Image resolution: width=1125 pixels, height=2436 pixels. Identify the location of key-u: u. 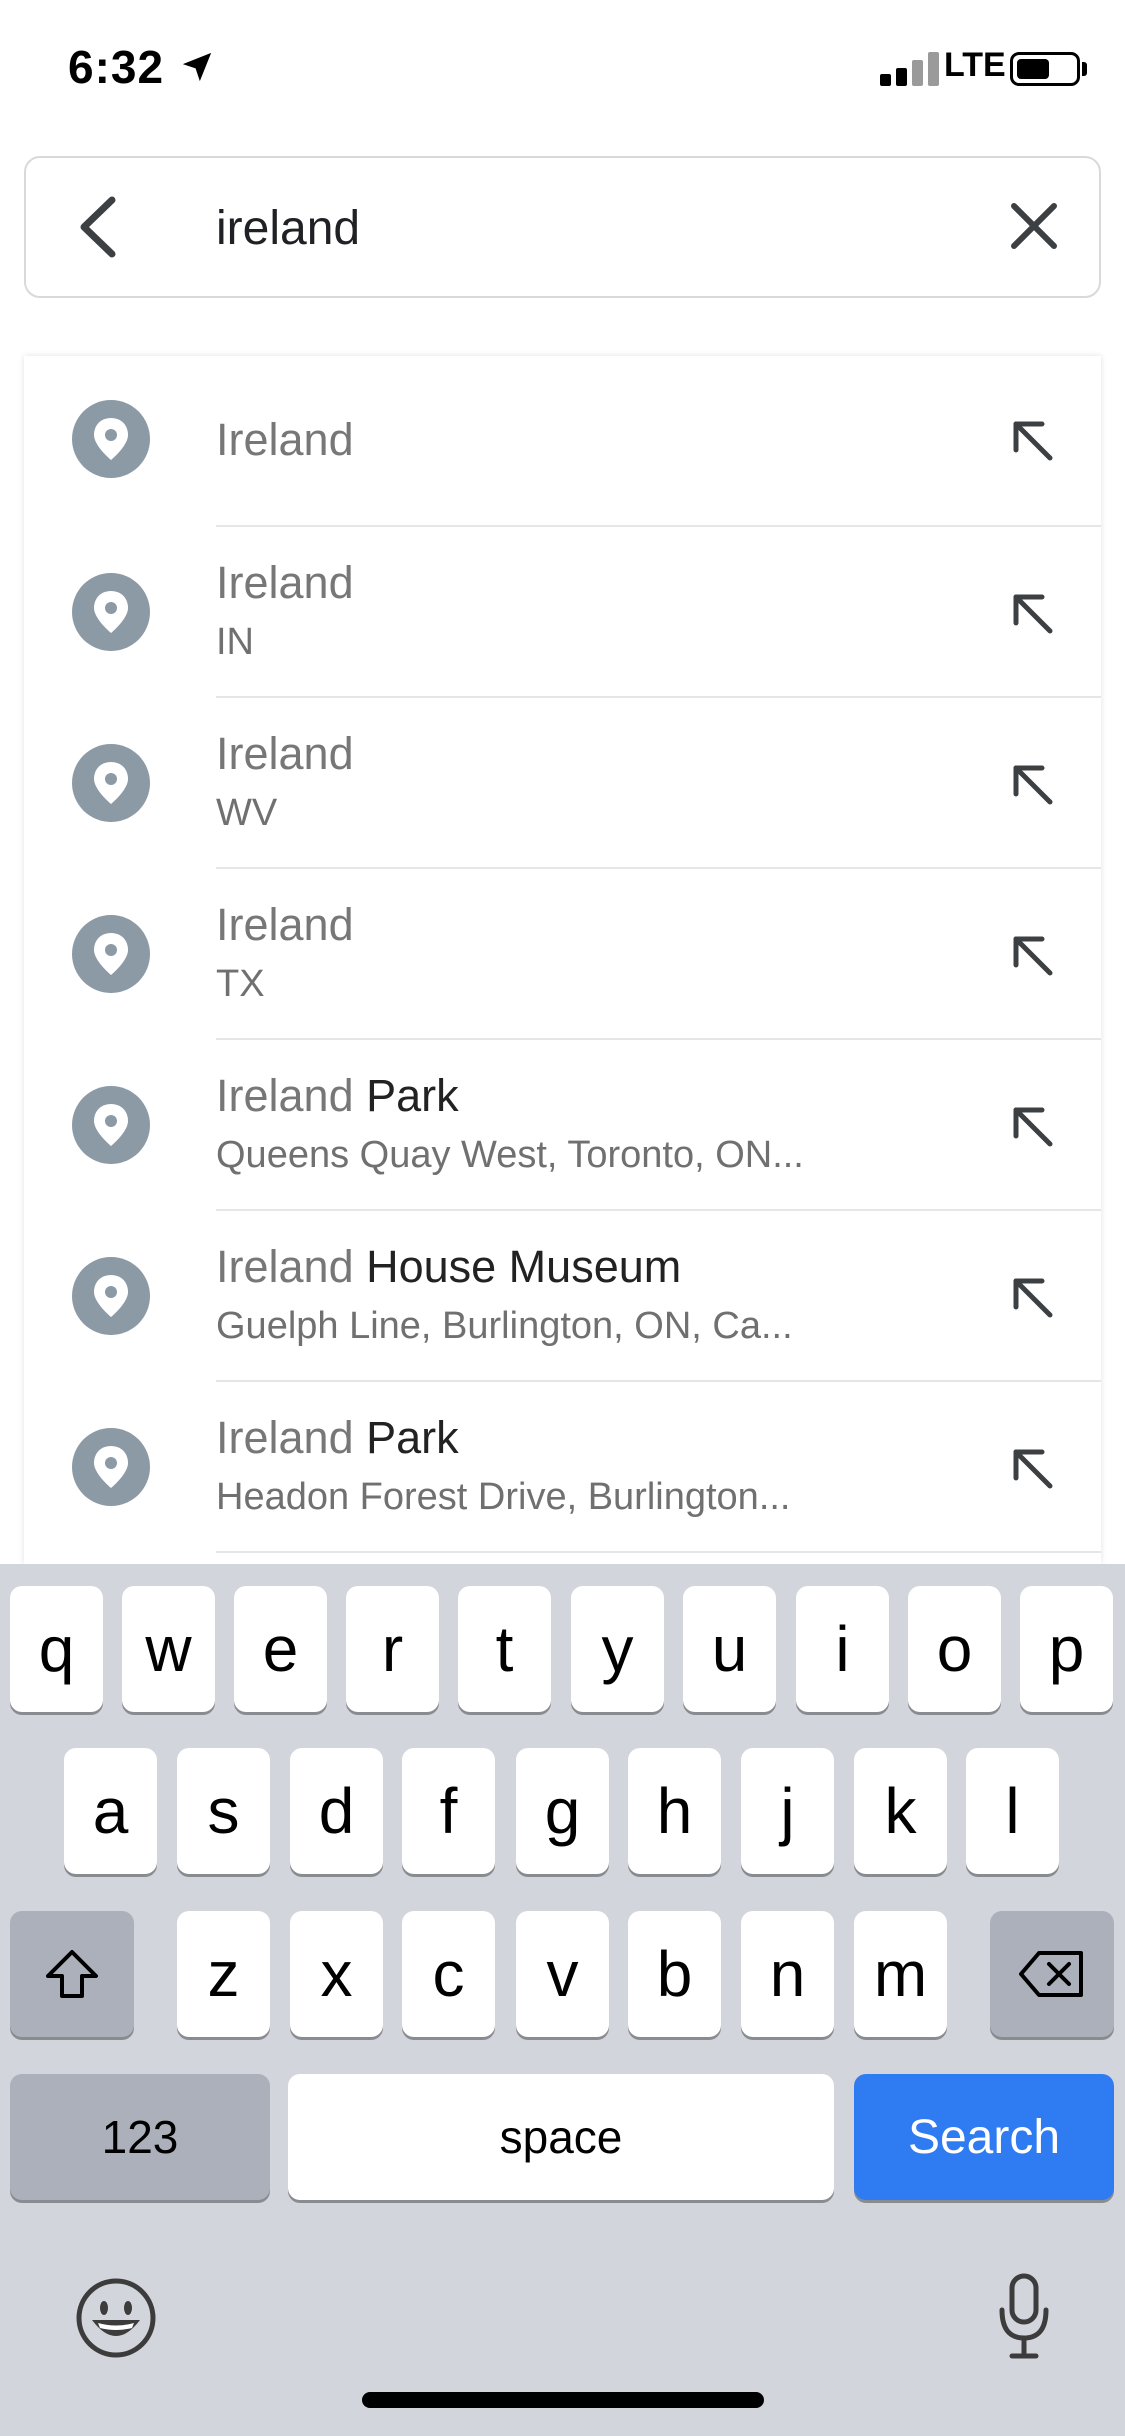
(729, 1649).